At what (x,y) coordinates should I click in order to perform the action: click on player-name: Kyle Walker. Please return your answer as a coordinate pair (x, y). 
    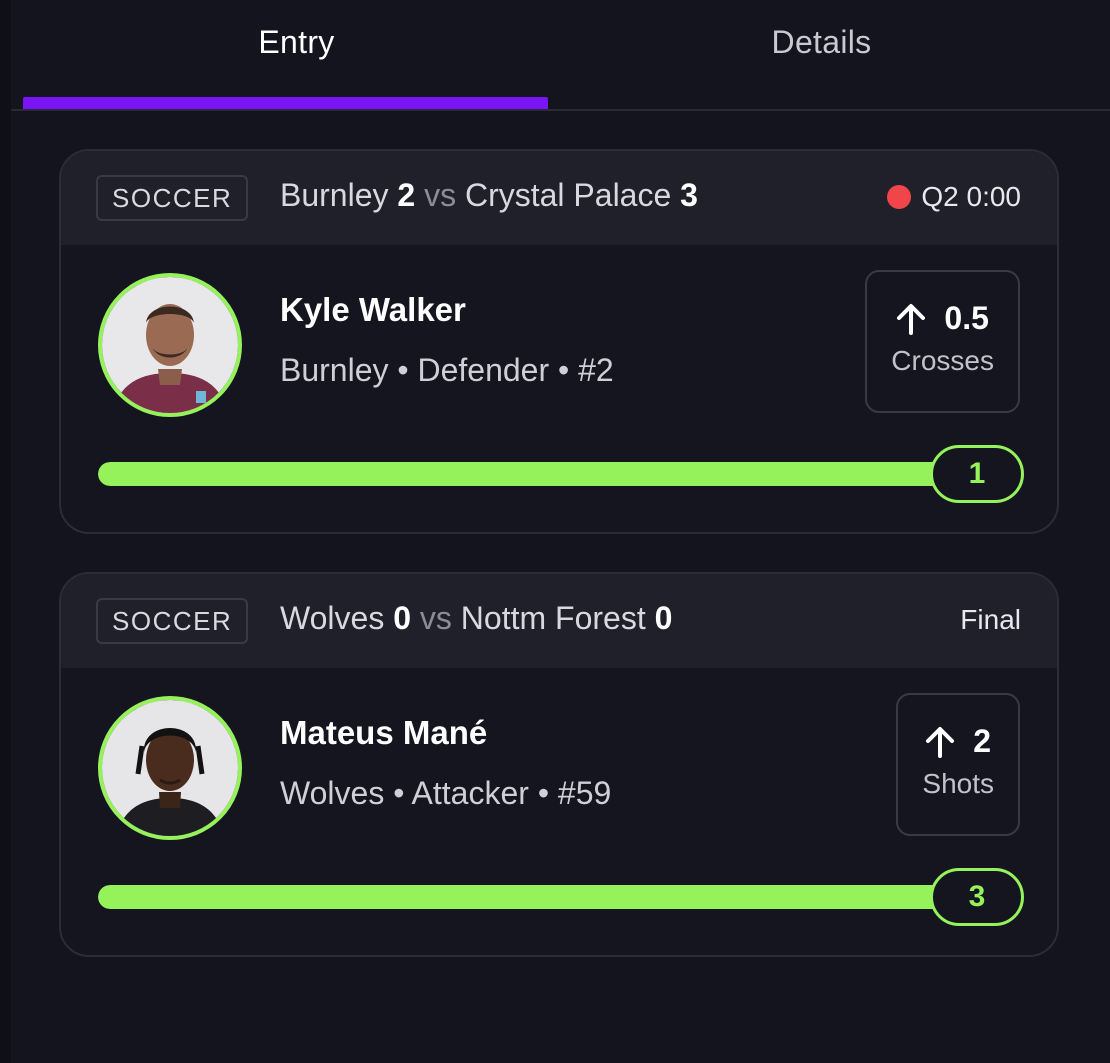
    Looking at the image, I should click on (373, 309).